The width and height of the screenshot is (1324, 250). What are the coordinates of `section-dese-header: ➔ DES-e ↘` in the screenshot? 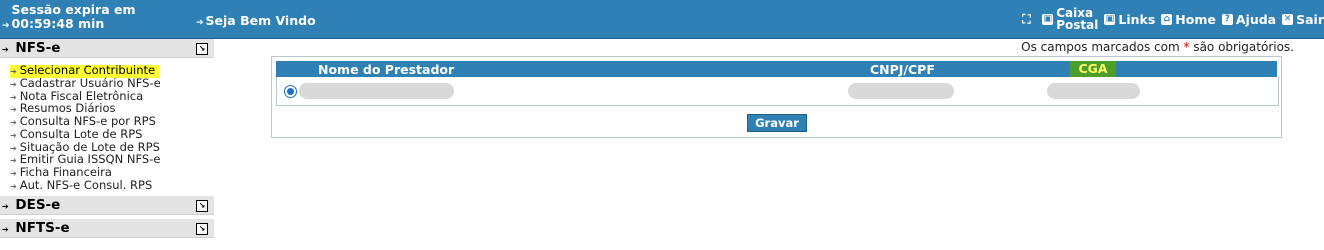 It's located at (107, 206).